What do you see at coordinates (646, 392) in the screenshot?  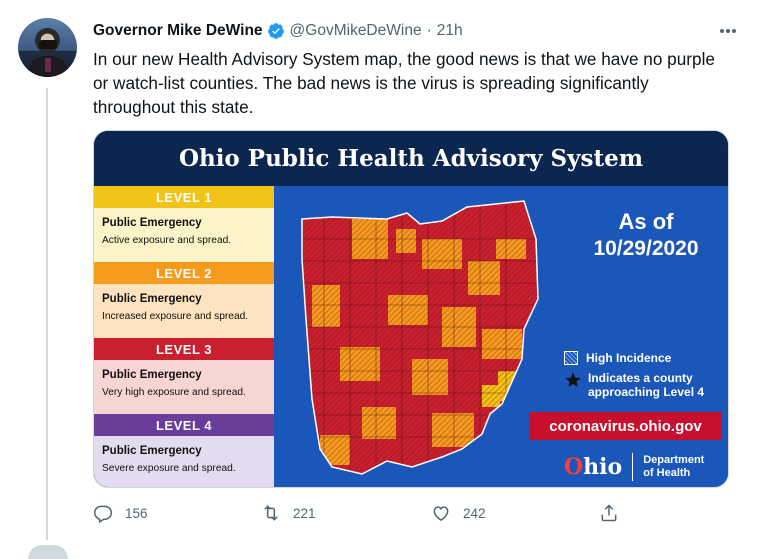 I see `key-level4-line2: approaching Level 4` at bounding box center [646, 392].